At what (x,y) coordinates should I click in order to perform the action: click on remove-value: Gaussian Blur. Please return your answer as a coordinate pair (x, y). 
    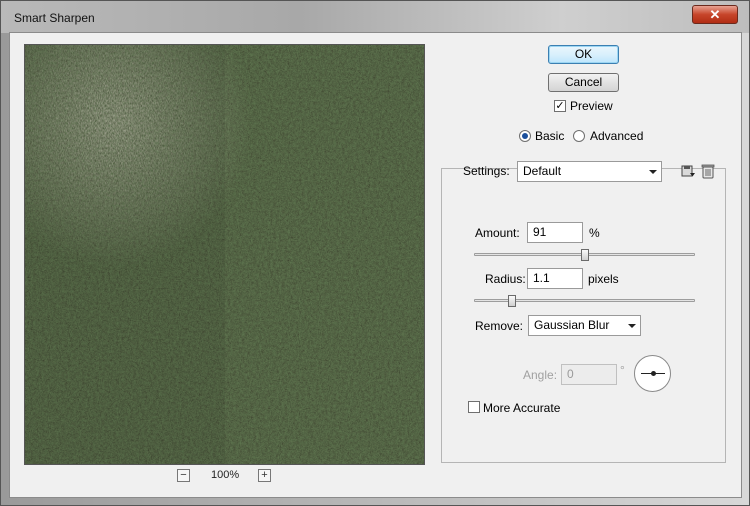
    Looking at the image, I should click on (572, 325).